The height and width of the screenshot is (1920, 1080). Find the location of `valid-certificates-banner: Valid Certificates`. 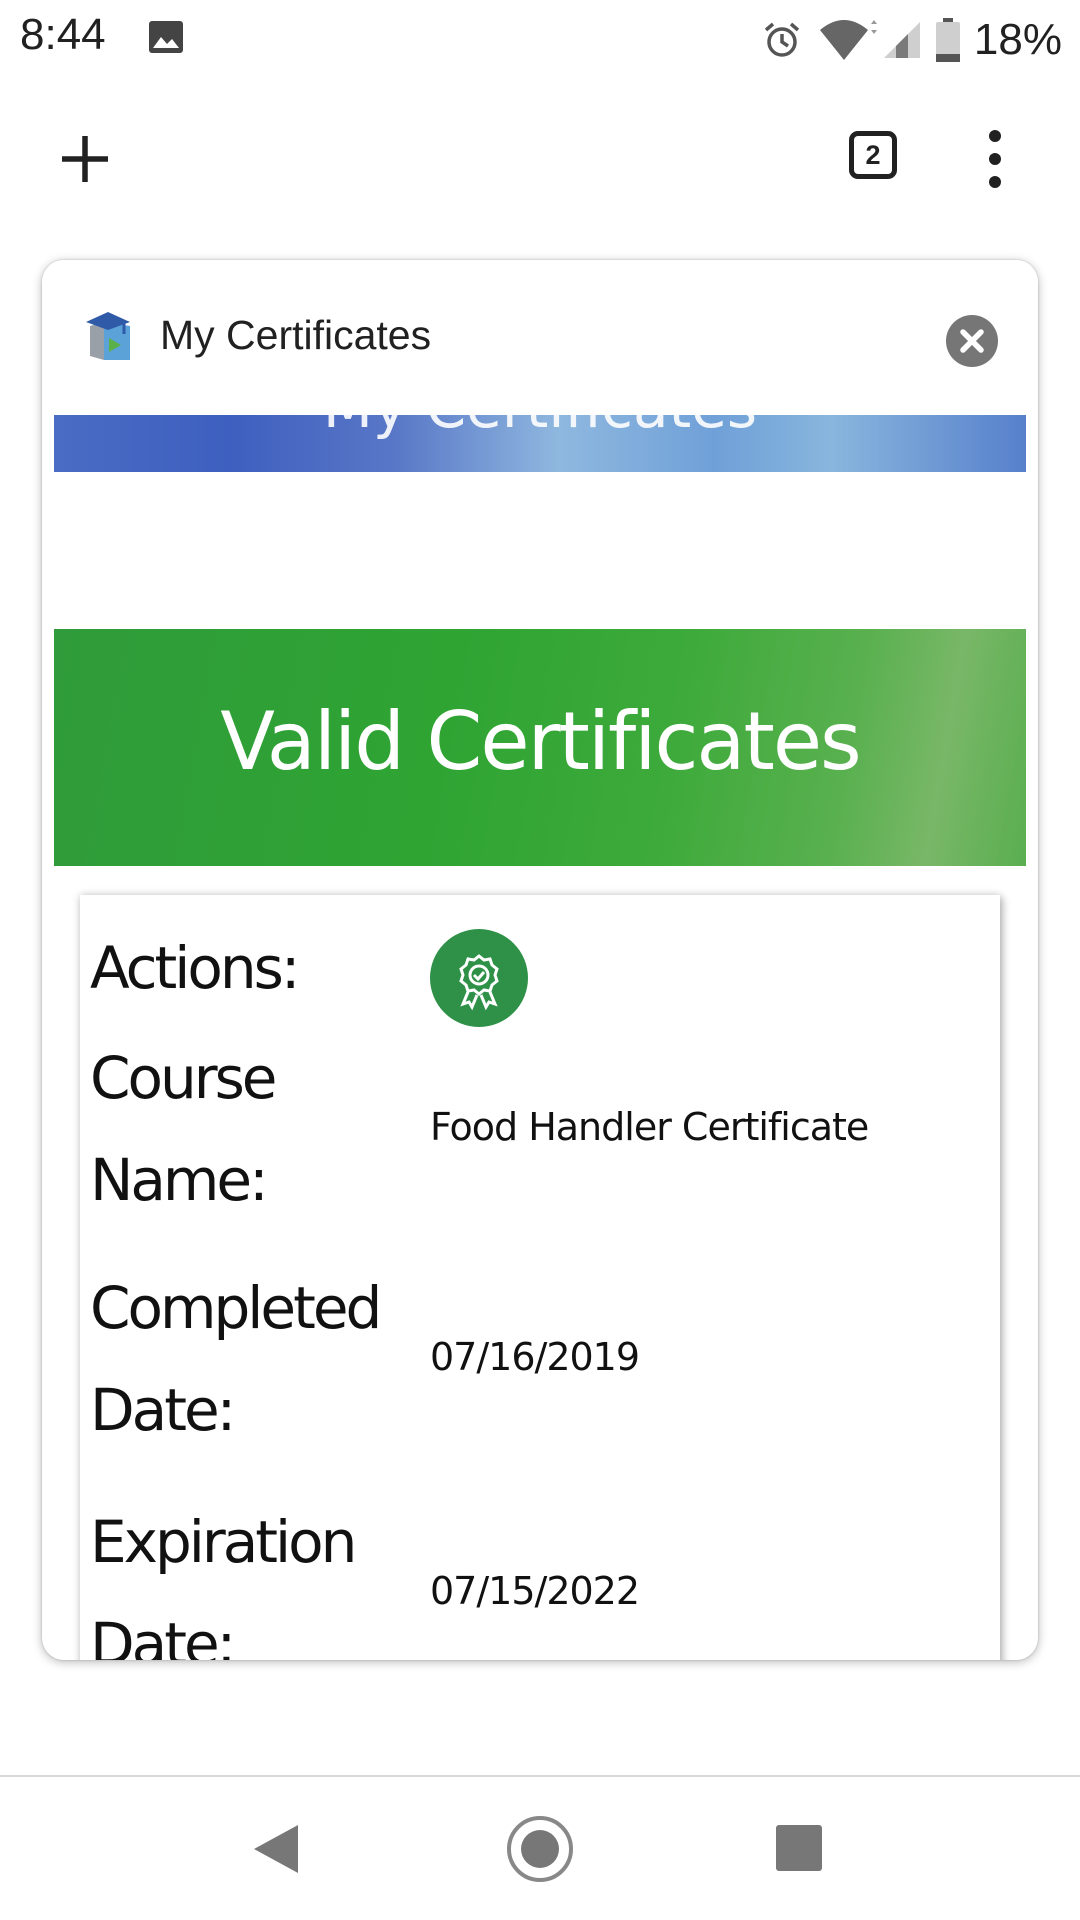

valid-certificates-banner: Valid Certificates is located at coordinates (540, 747).